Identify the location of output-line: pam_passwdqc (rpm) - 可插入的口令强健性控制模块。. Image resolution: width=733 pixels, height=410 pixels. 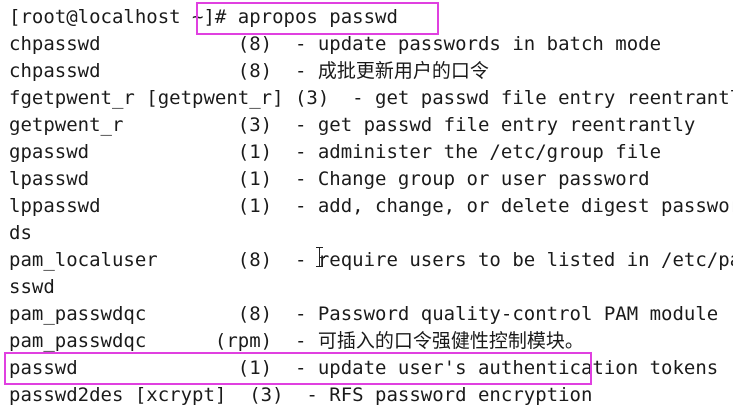
(296, 341).